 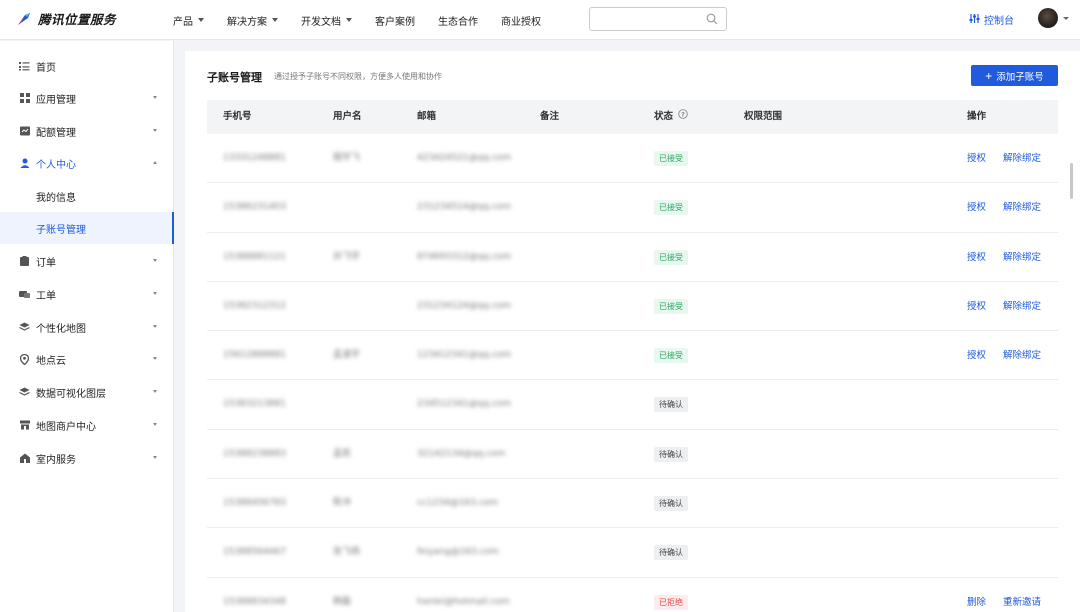 What do you see at coordinates (632, 356) in the screenshot?
I see `table-row: 15612888881 孟凌宇 123412341@qq.com 已接受 授权 解除绑定` at bounding box center [632, 356].